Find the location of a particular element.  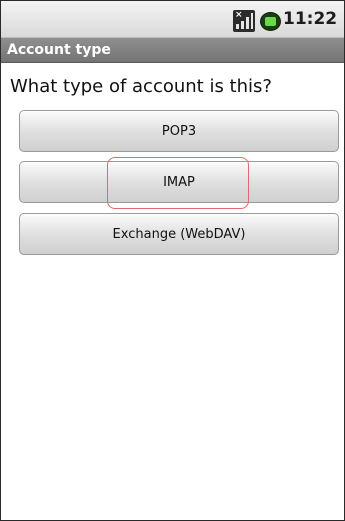

status-clock: 11:22 is located at coordinates (310, 19).